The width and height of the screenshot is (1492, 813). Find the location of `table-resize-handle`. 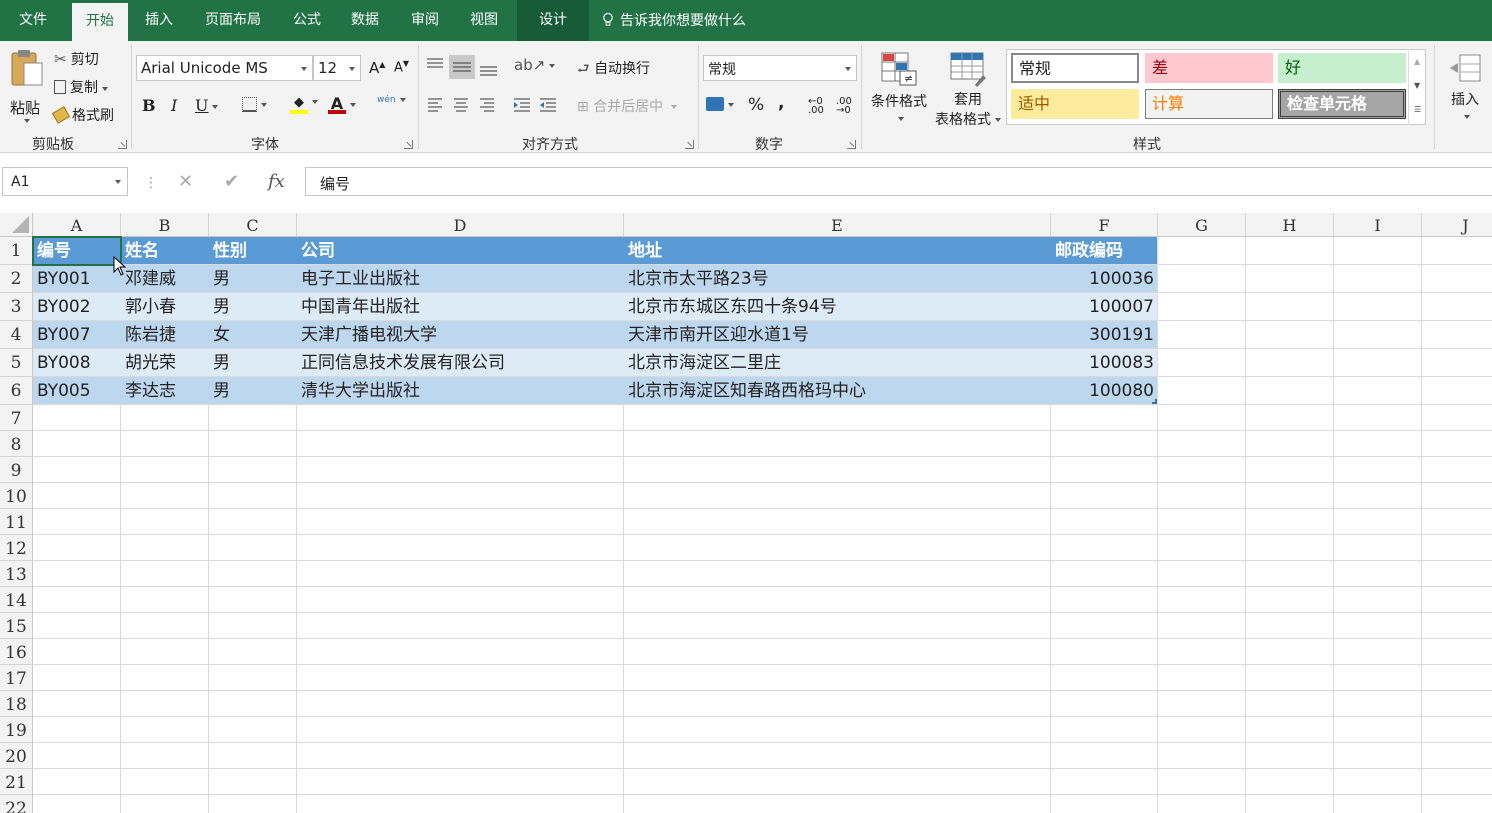

table-resize-handle is located at coordinates (1154, 401).